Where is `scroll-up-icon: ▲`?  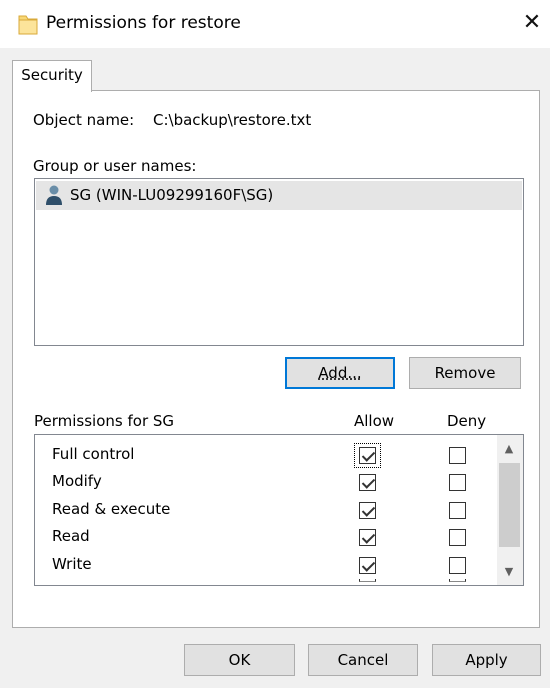 scroll-up-icon: ▲ is located at coordinates (509, 450).